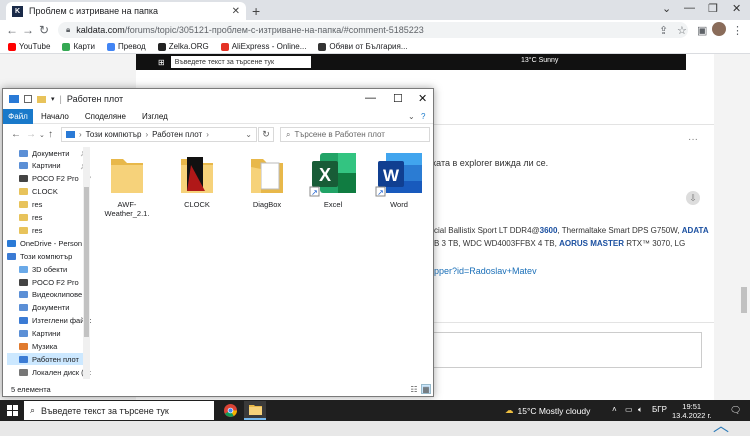 Image resolution: width=750 pixels, height=436 pixels. Describe the element at coordinates (426, 389) in the screenshot. I see `large-icons-view-icon: ▦` at that location.